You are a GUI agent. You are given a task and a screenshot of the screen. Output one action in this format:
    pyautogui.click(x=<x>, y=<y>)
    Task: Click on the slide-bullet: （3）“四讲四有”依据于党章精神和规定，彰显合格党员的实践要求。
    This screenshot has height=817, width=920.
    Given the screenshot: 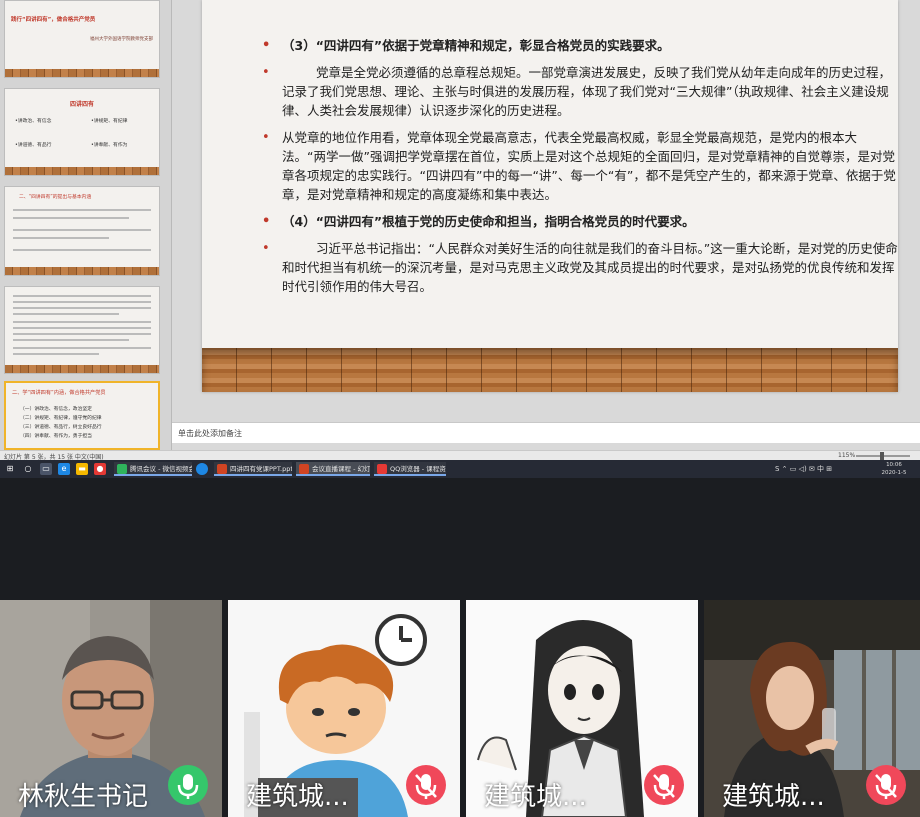 What is the action you would take?
    pyautogui.click(x=580, y=45)
    